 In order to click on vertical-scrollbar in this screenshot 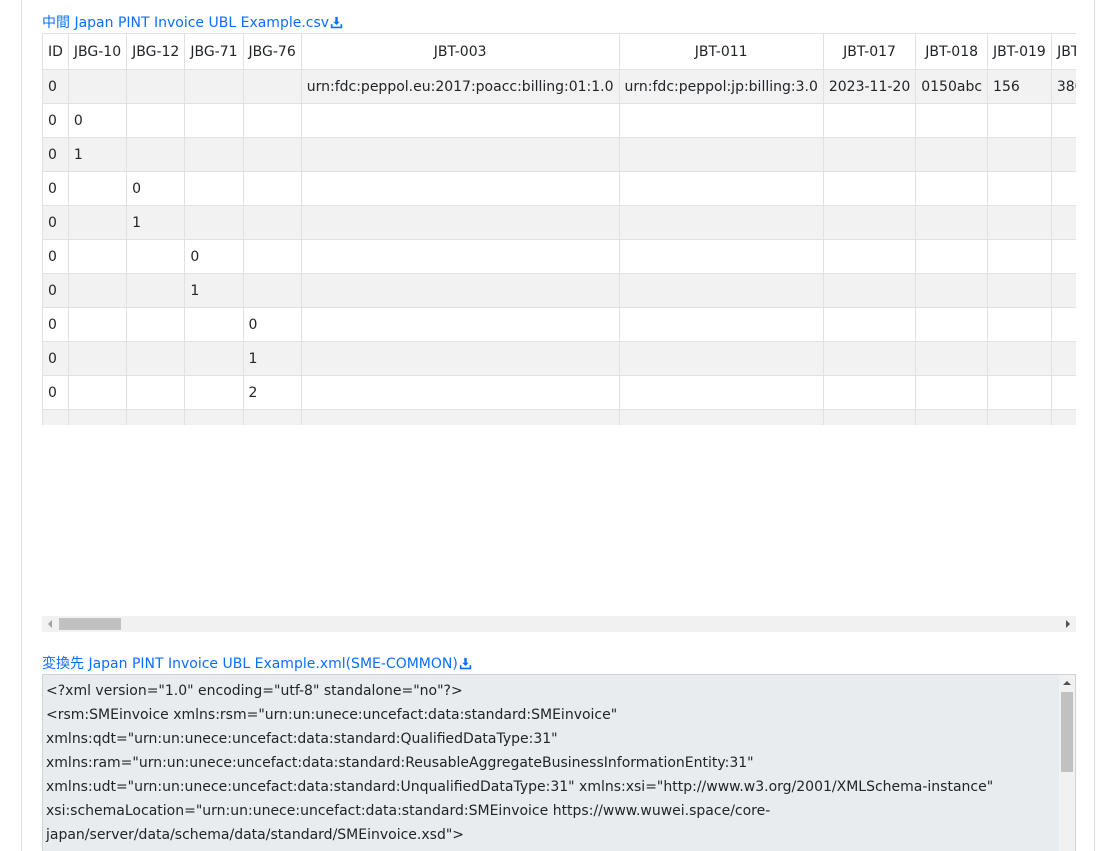, I will do `click(1067, 763)`.